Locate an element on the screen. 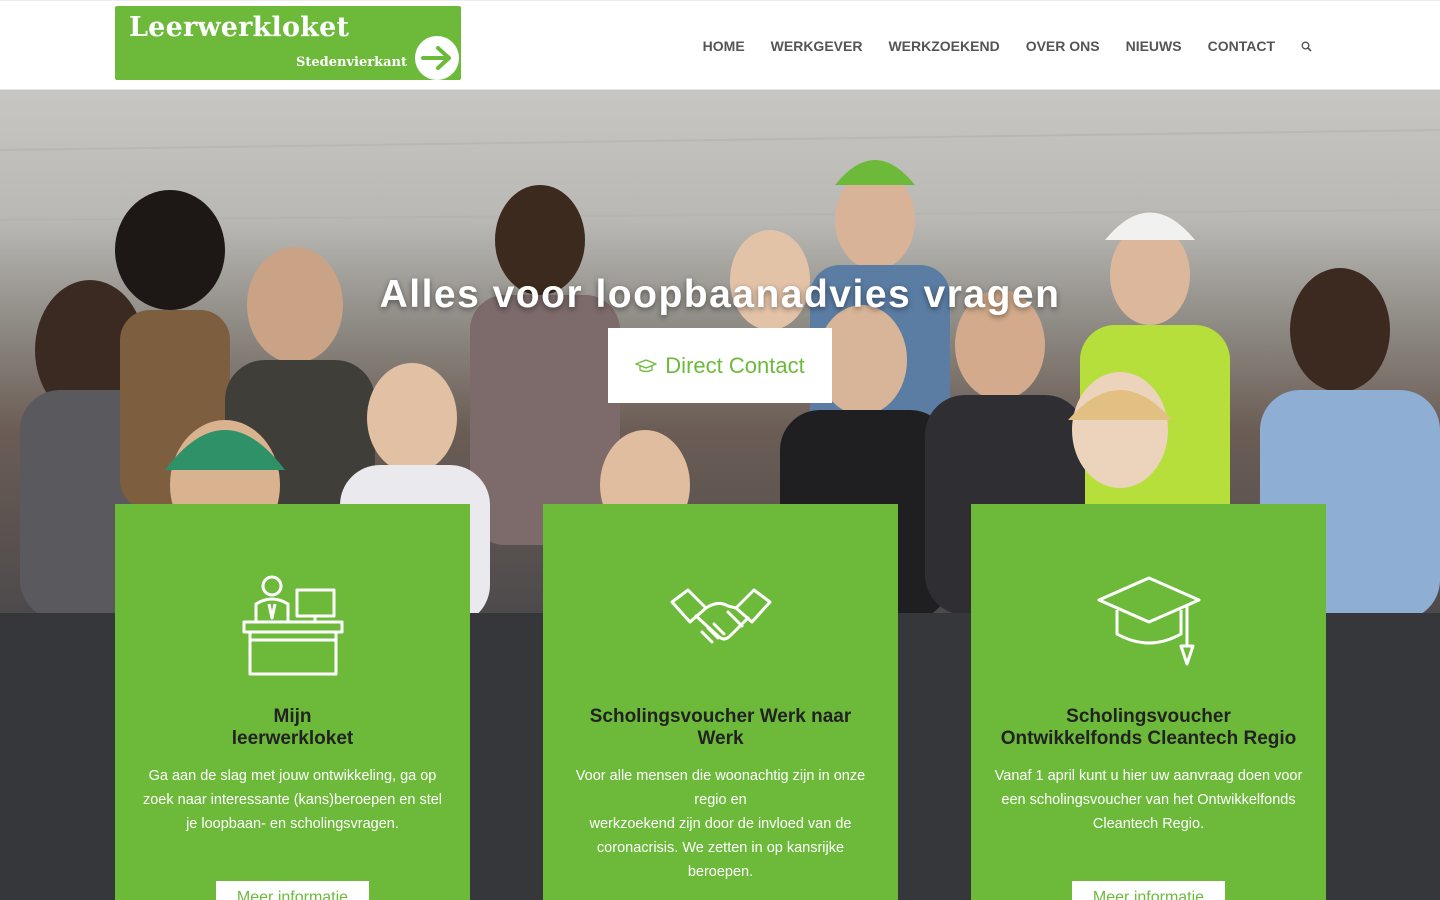  card-title-line1: Mijn is located at coordinates (292, 716).